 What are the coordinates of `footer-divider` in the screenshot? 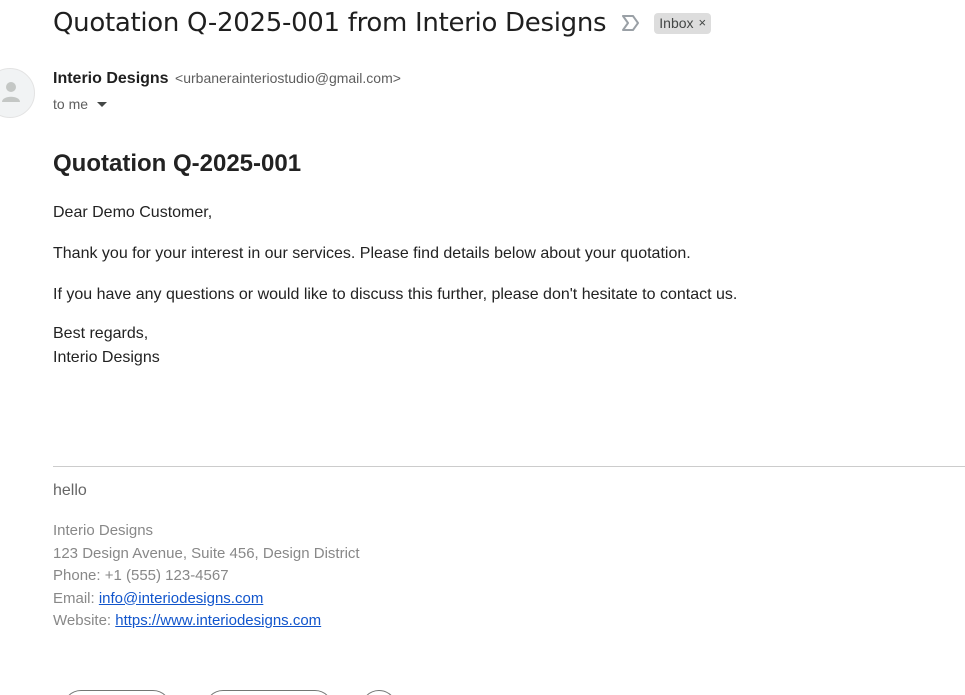 It's located at (509, 466).